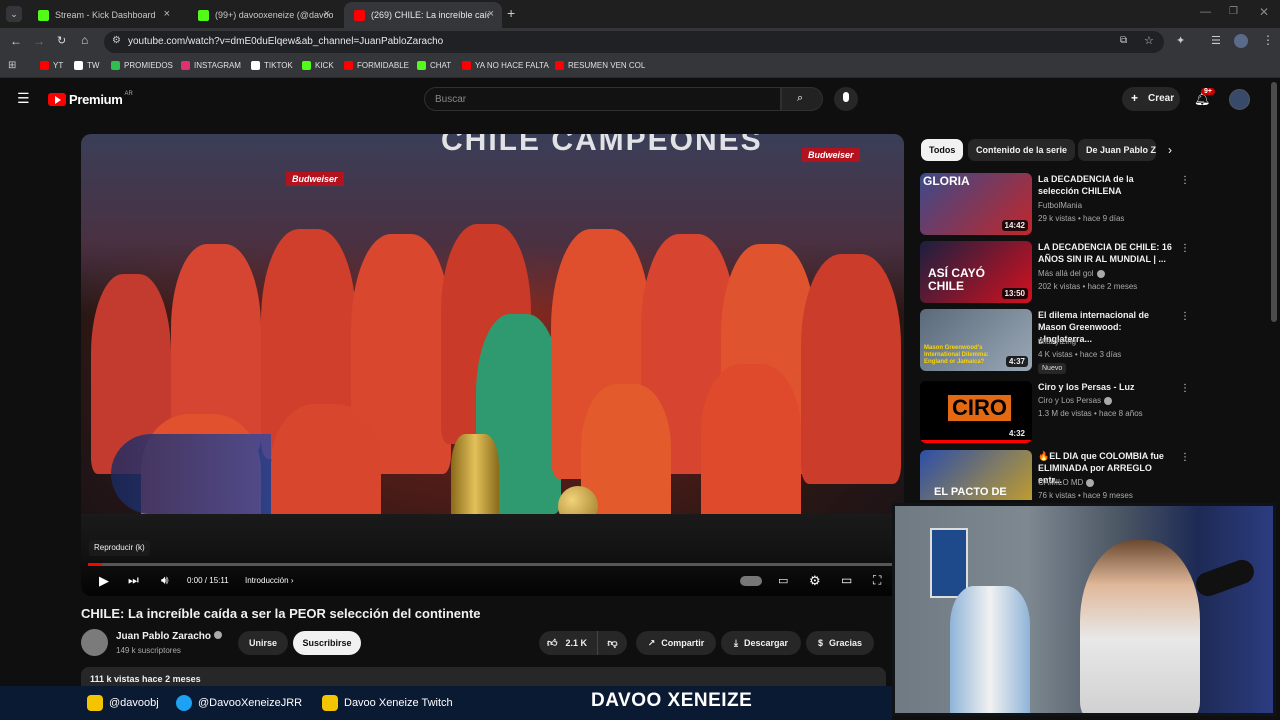 Image resolution: width=1280 pixels, height=720 pixels. What do you see at coordinates (802, 99) in the screenshot?
I see `search-button: ⌕` at bounding box center [802, 99].